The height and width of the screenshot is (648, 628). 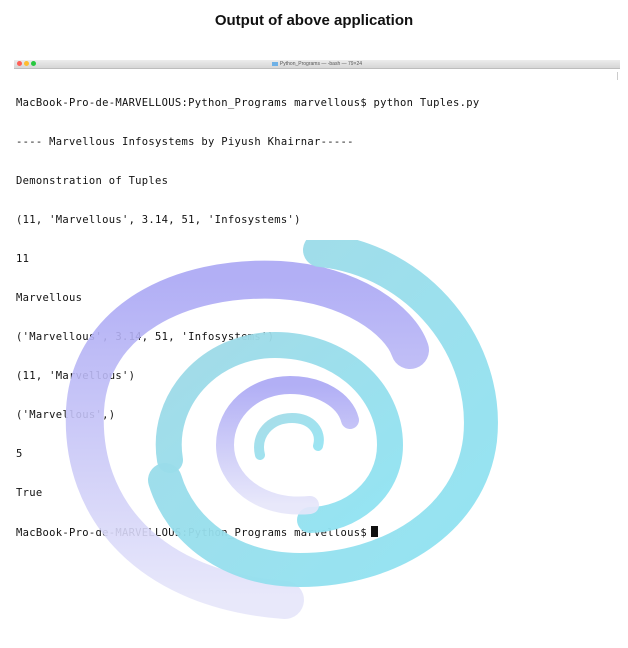 What do you see at coordinates (289, 436) in the screenshot?
I see `swirl-arc-cyan-core` at bounding box center [289, 436].